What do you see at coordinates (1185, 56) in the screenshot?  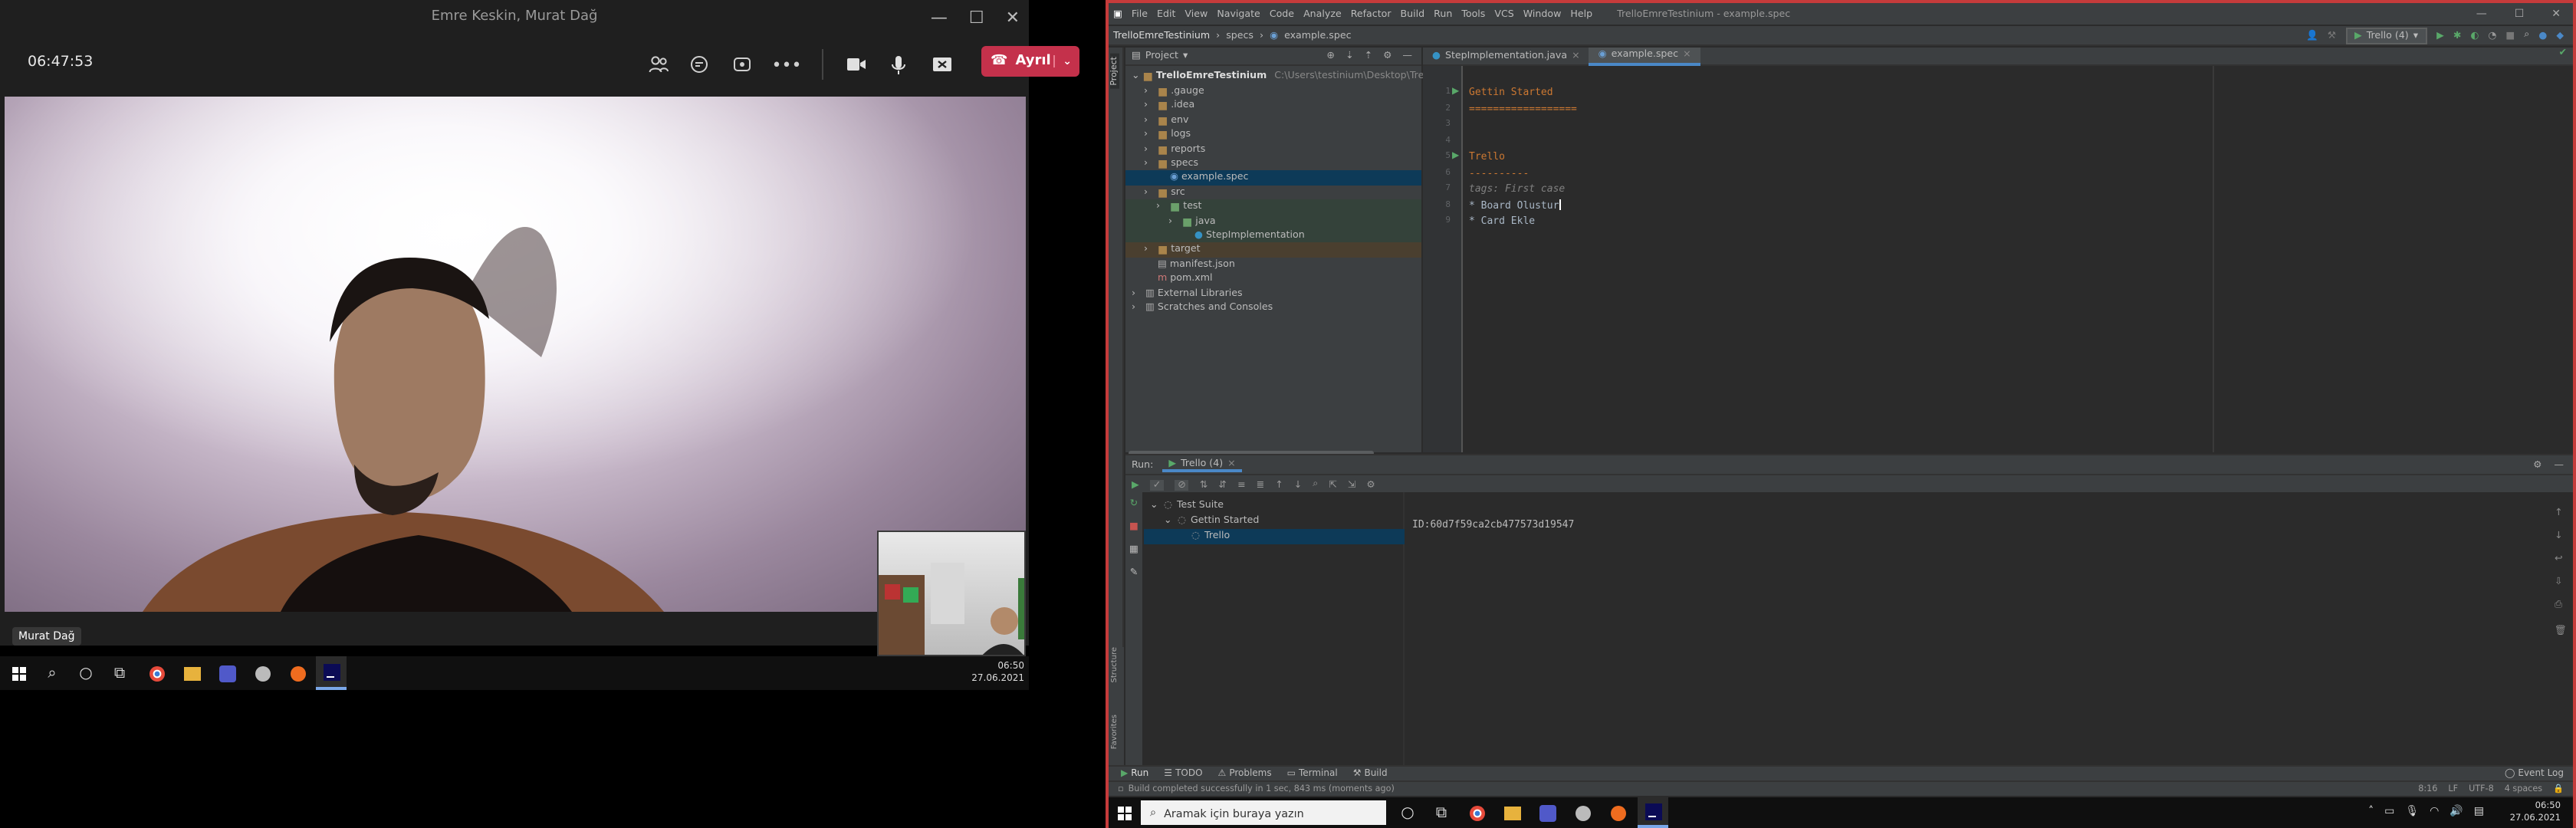 I see `chevron-down-icon: ▾` at bounding box center [1185, 56].